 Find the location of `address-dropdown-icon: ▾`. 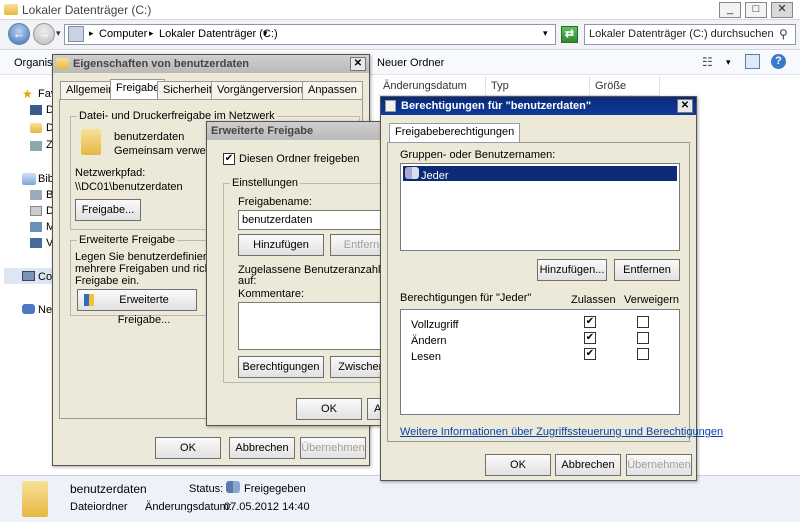

address-dropdown-icon: ▾ is located at coordinates (545, 33).